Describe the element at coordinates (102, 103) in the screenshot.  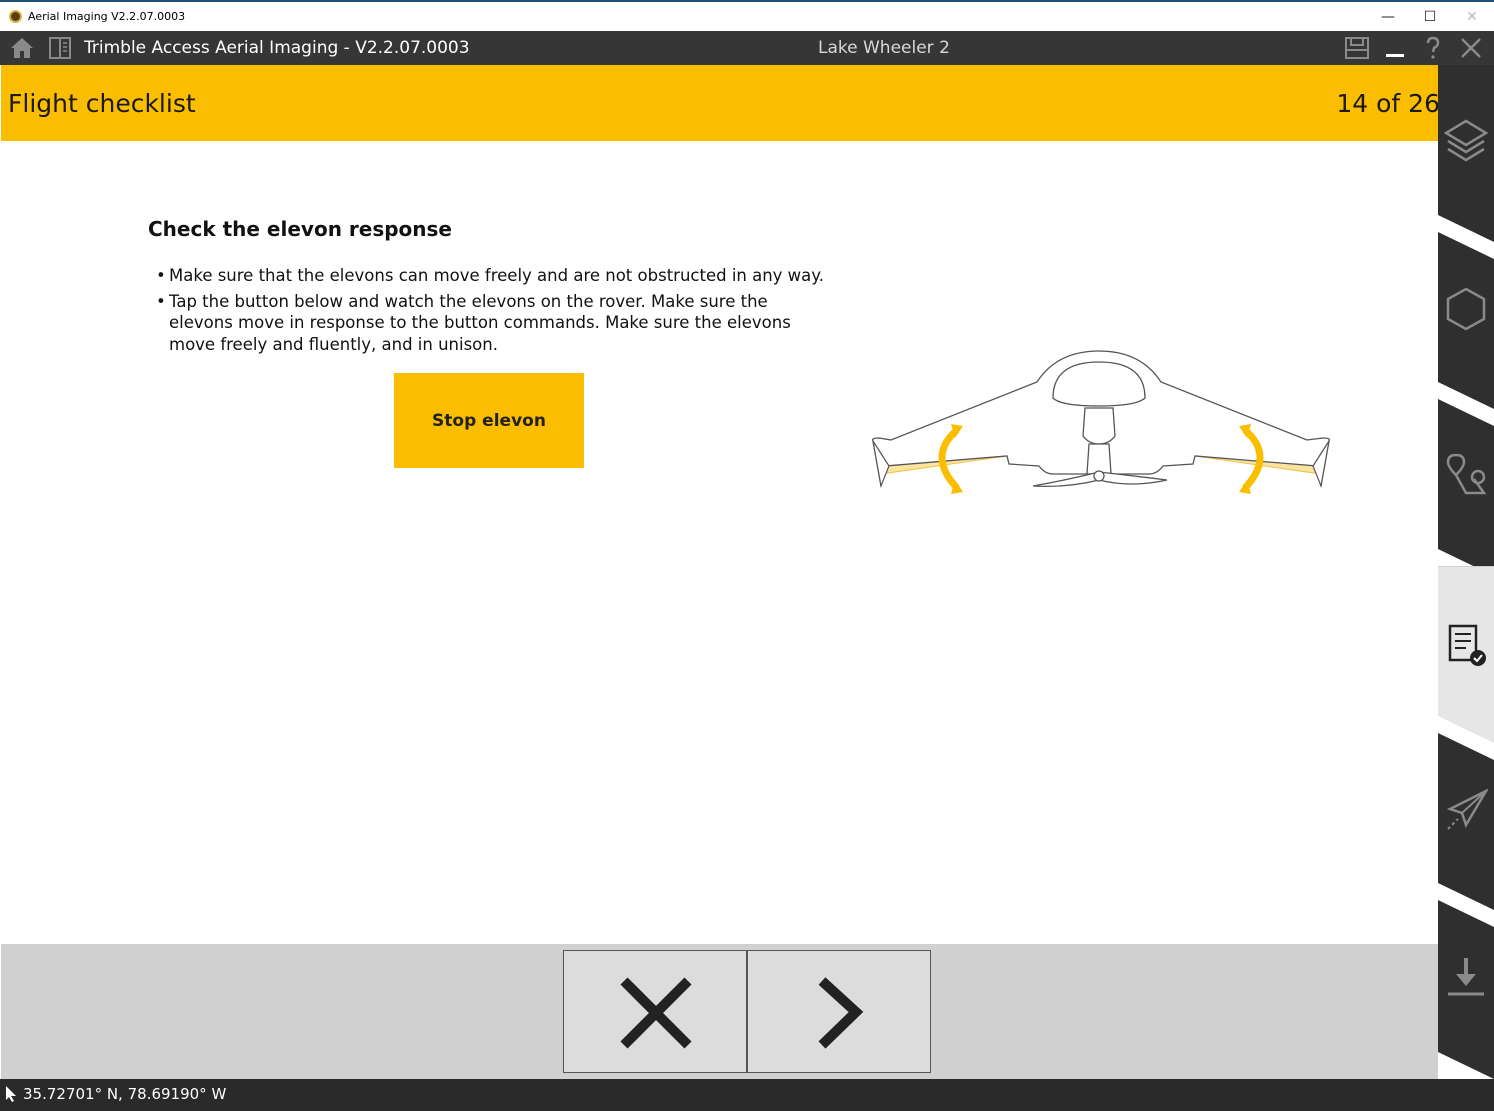
I see `page-title: Flight checklist` at that location.